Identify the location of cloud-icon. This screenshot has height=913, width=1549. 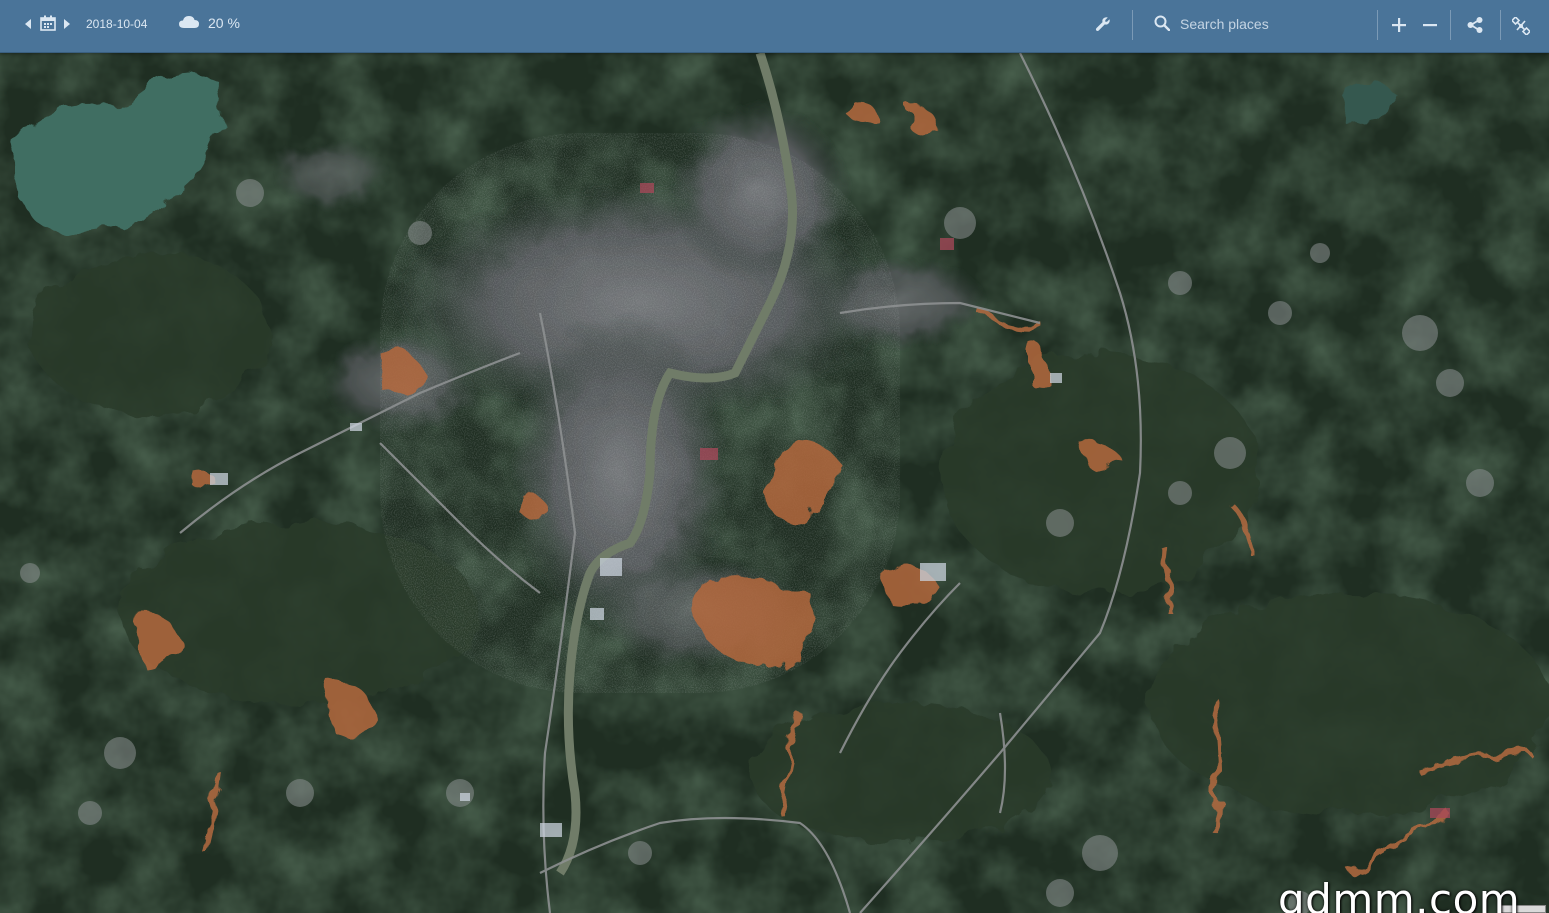
(189, 22).